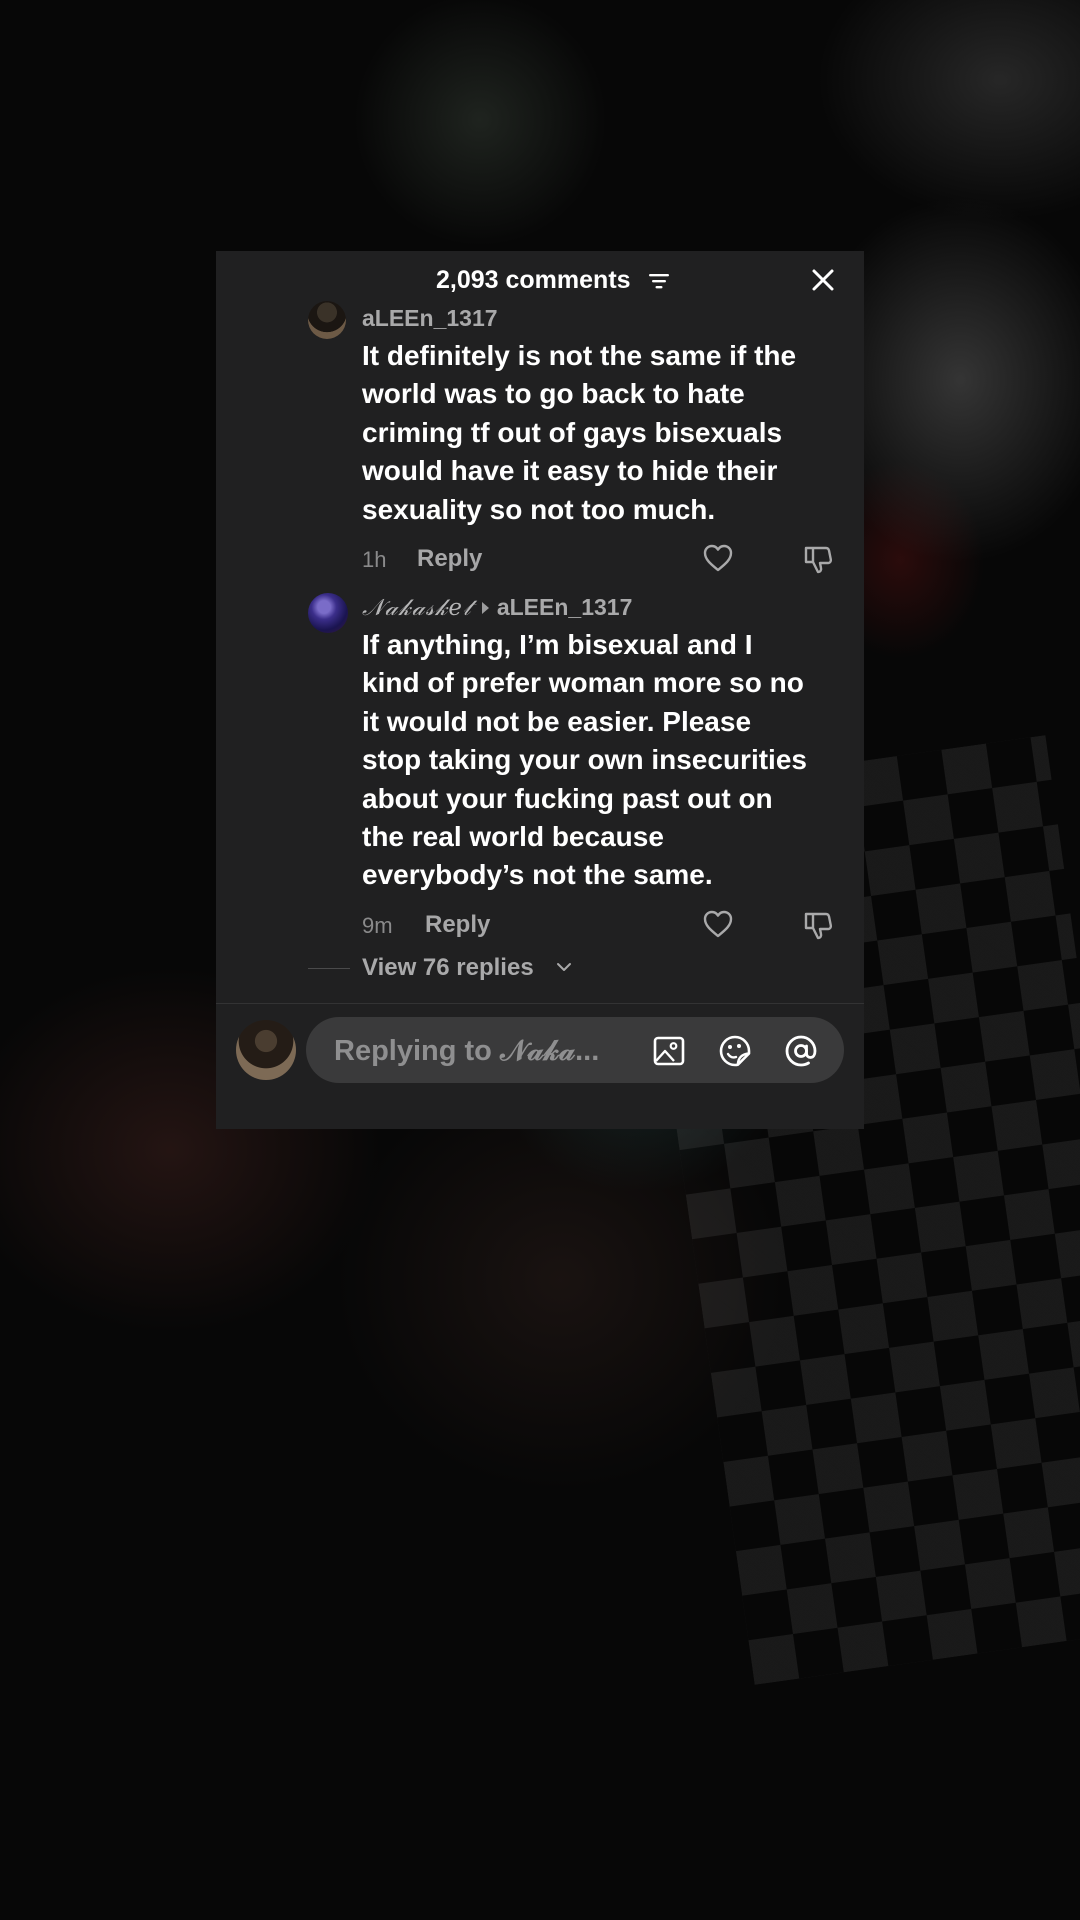 Image resolution: width=1080 pixels, height=1920 pixels. What do you see at coordinates (735, 1051) in the screenshot?
I see `sticker-icon` at bounding box center [735, 1051].